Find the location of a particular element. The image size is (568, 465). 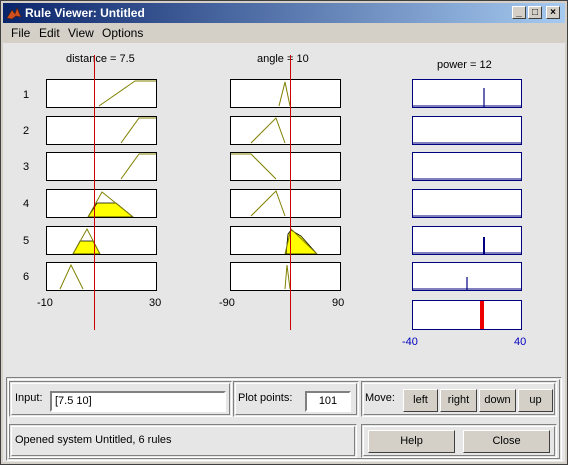

minimize-button: _ is located at coordinates (519, 12).